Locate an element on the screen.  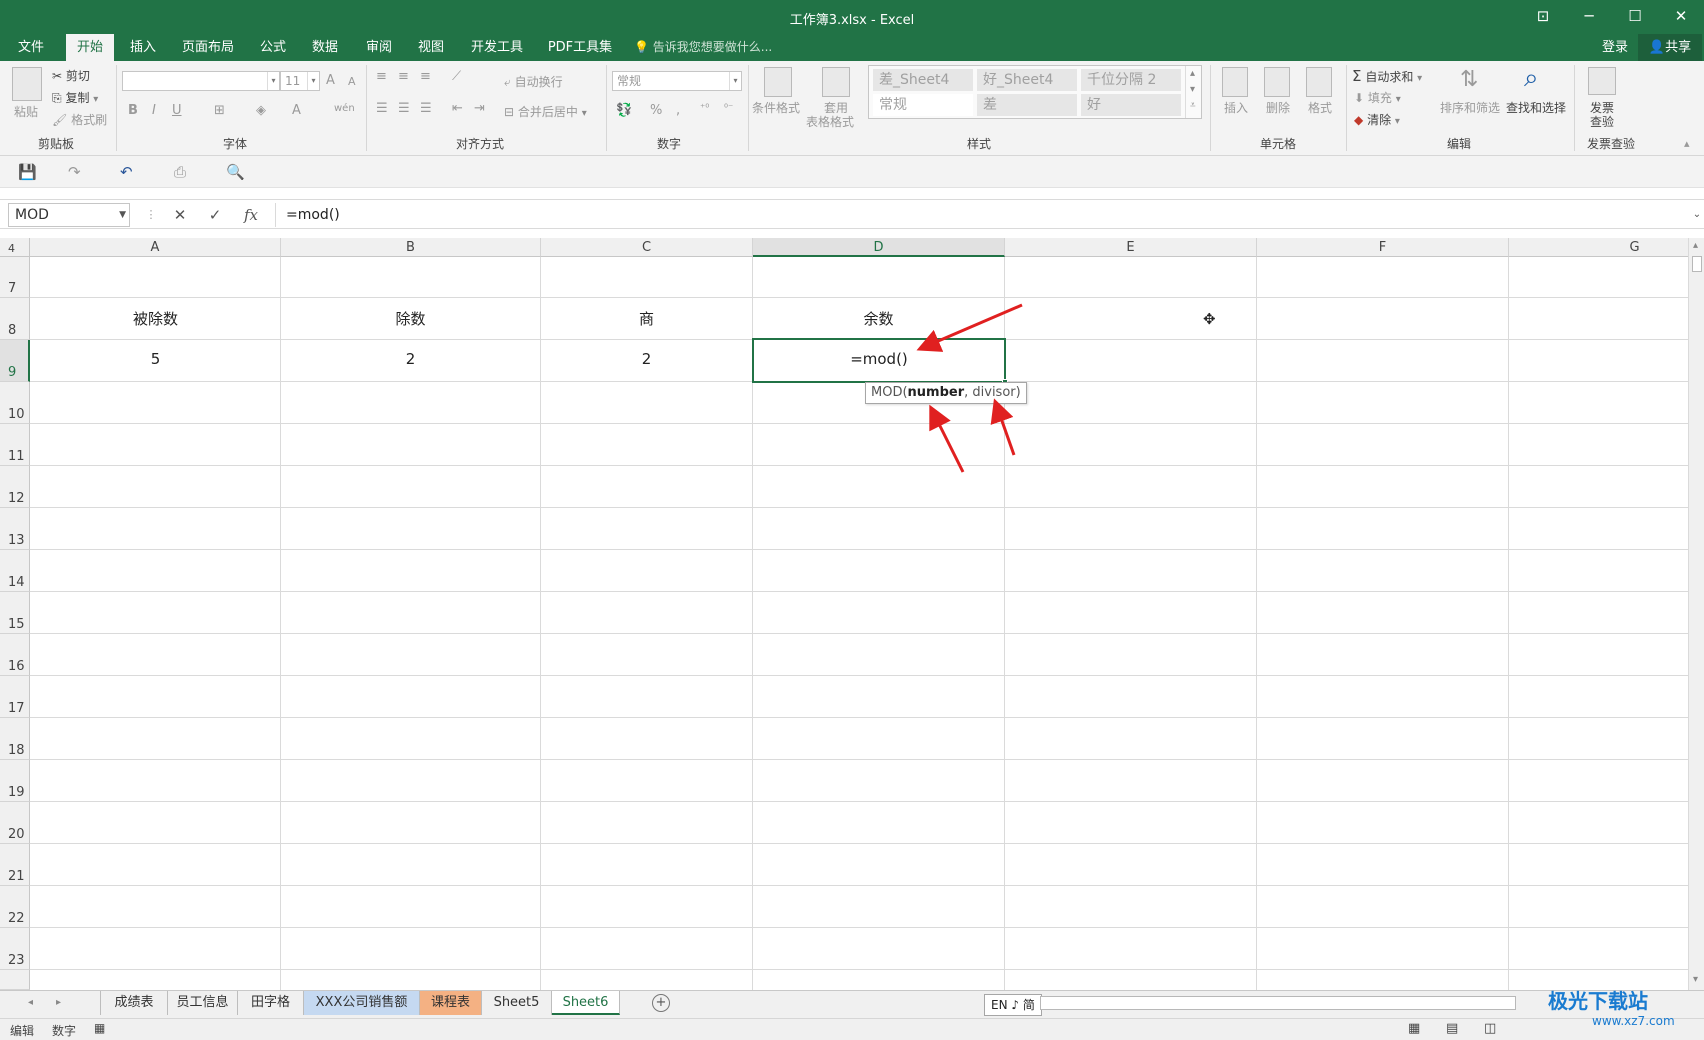
style-bad-sheet4: 差_Sheet4 is located at coordinates (923, 80).